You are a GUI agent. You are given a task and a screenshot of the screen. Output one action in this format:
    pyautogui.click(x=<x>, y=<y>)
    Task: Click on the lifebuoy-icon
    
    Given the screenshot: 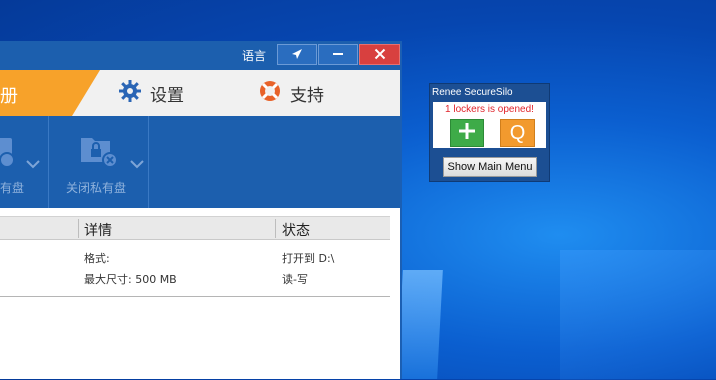 What is the action you would take?
    pyautogui.click(x=274, y=93)
    